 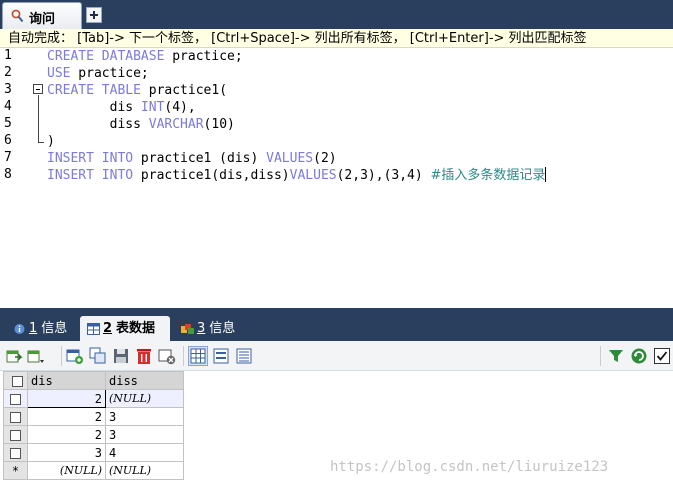 I want to click on cell-dis: (NULL), so click(x=66, y=470).